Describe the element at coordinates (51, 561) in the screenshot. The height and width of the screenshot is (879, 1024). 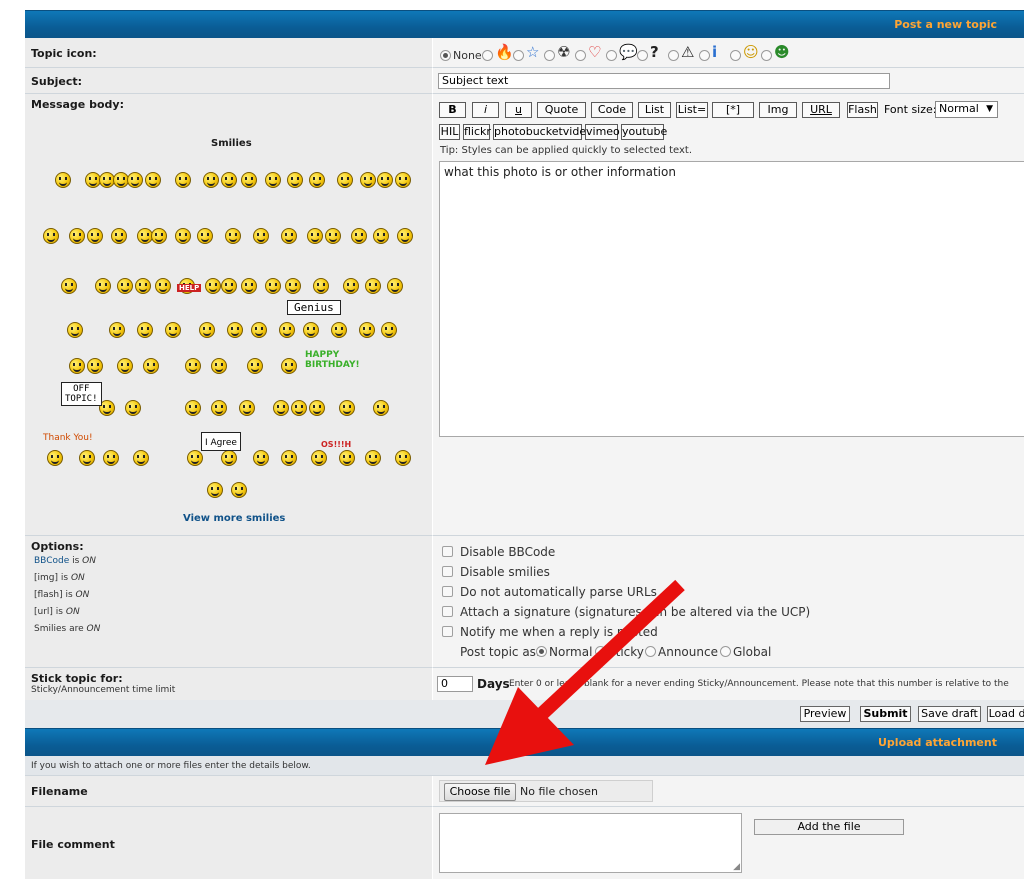
I see `option-status-name: BBCode` at that location.